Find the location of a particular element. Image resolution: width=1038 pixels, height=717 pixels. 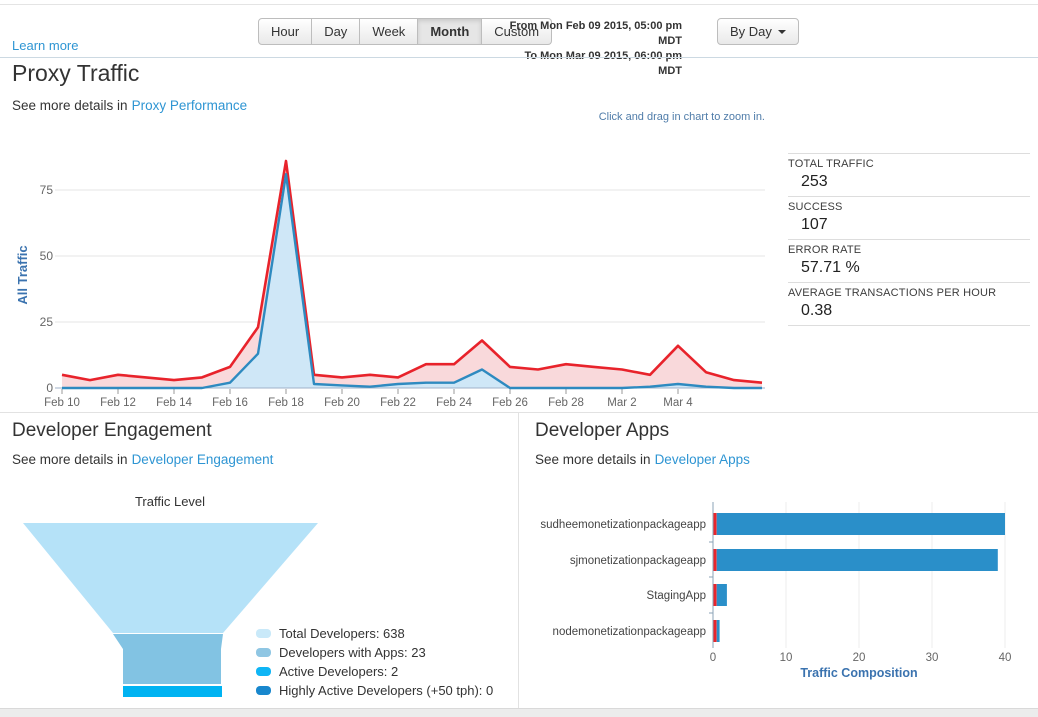

granularity-dropdown: By Day is located at coordinates (758, 31).